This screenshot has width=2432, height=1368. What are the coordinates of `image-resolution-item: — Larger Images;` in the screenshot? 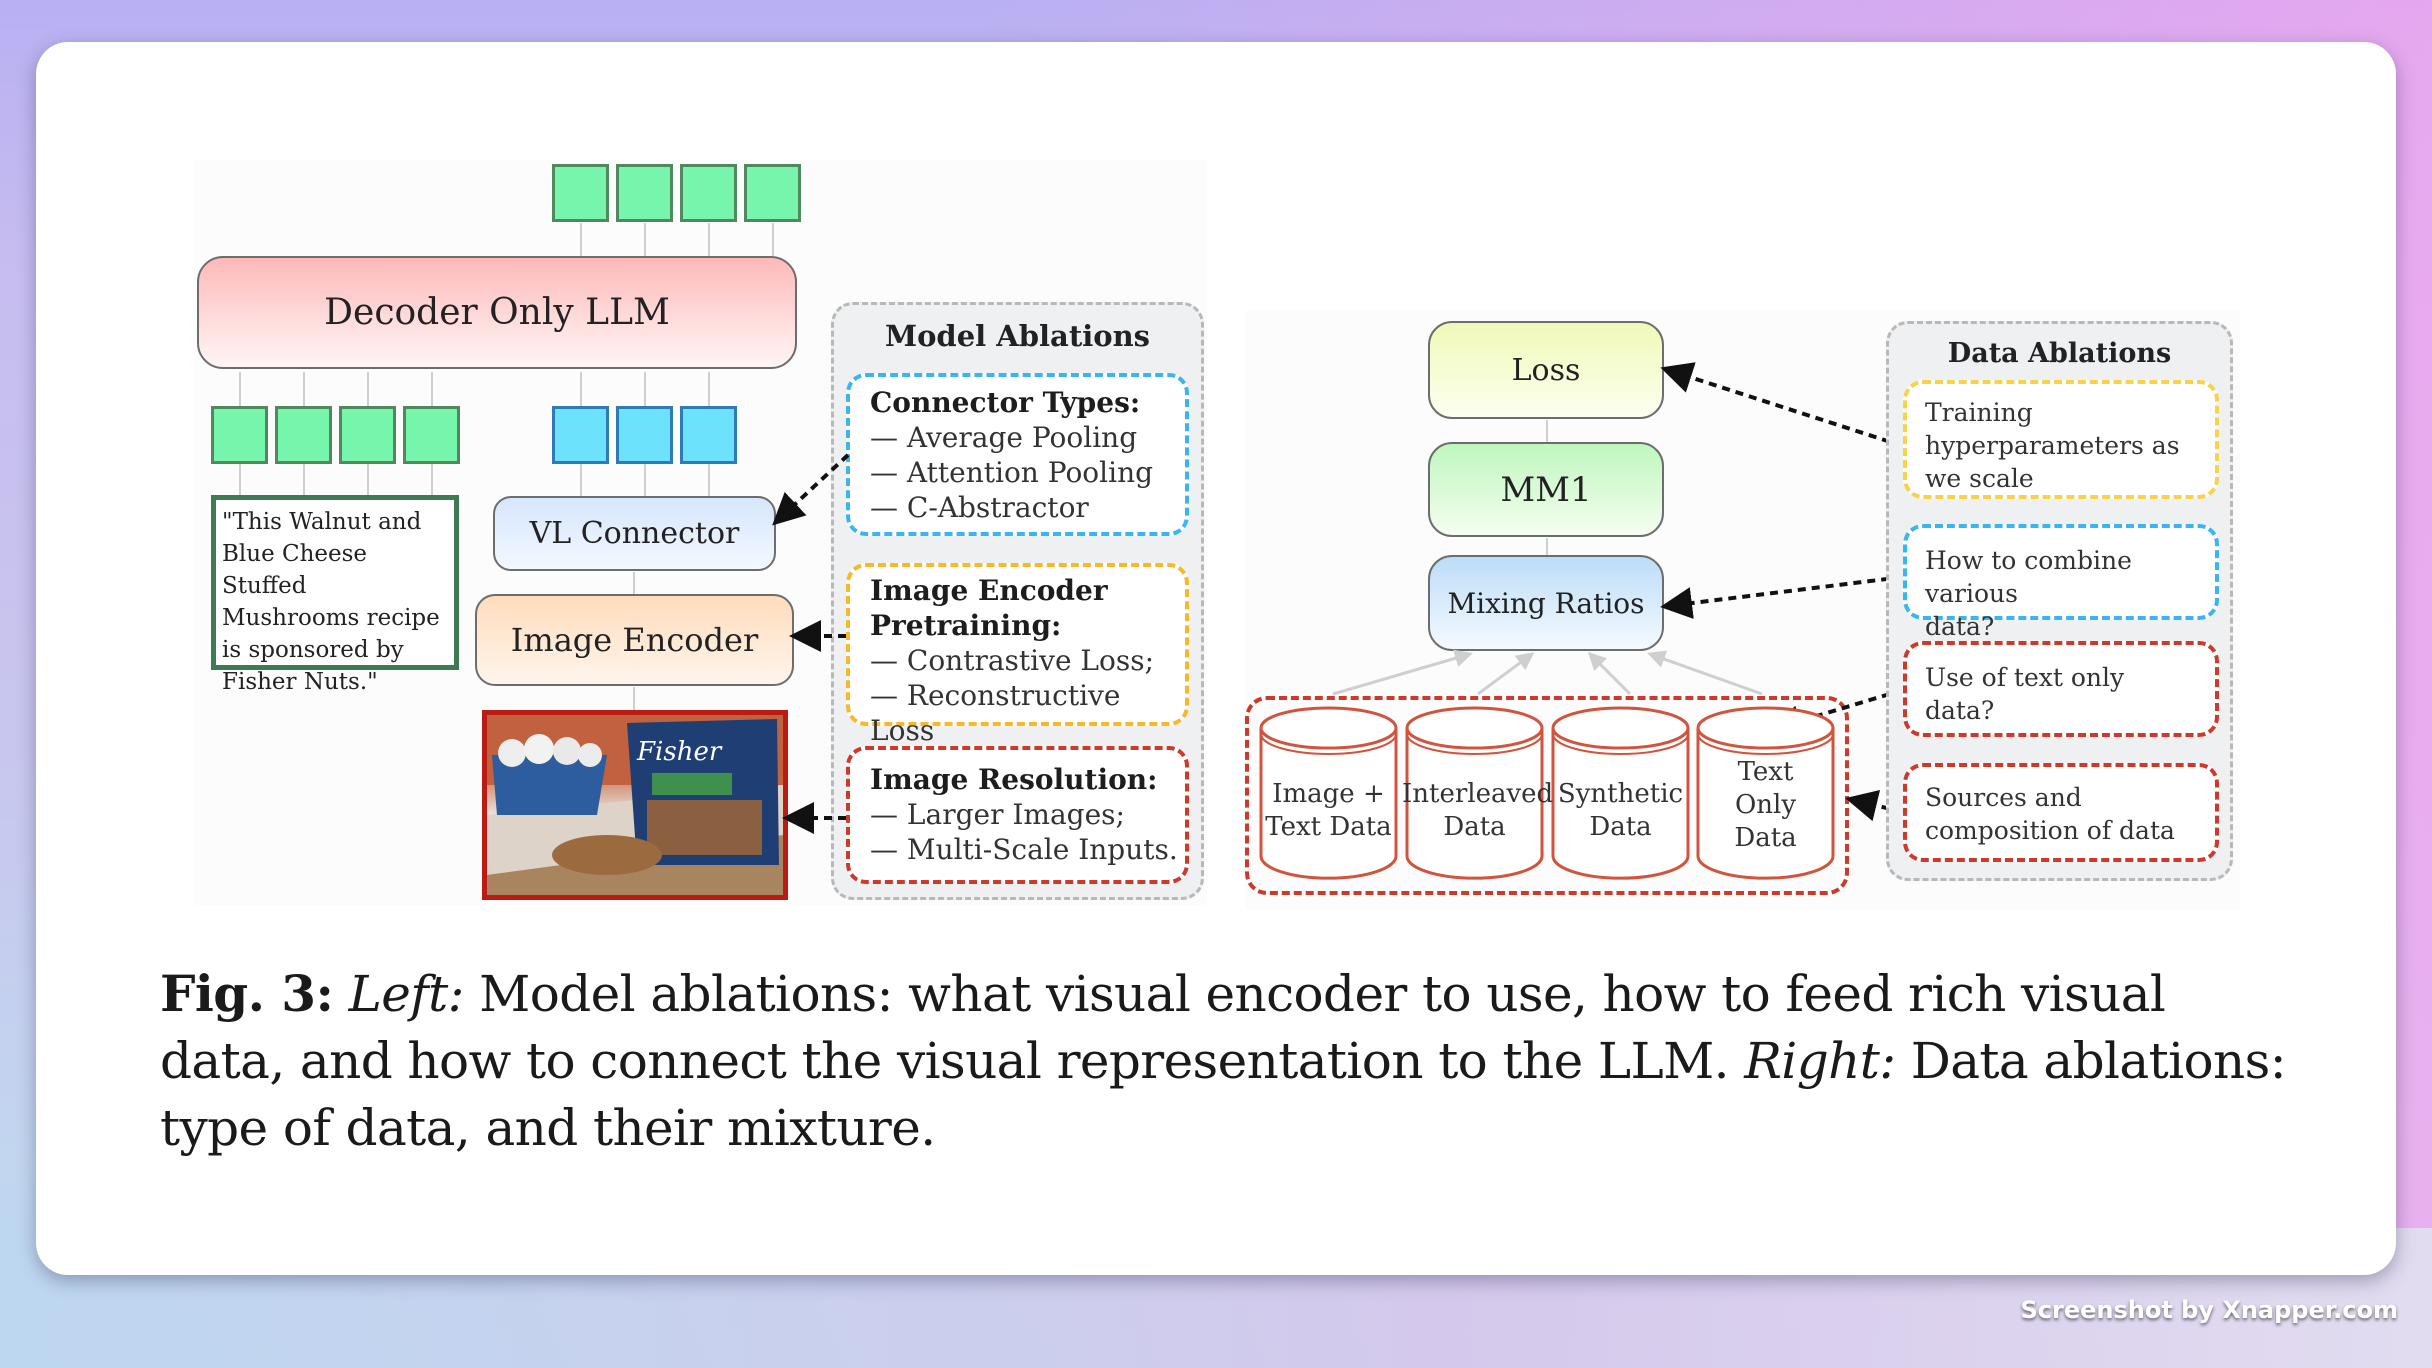 It's located at (997, 814).